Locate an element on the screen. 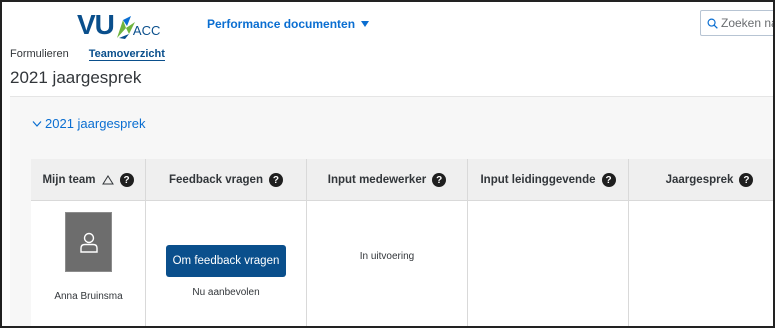  column-header-label: Feedback vragen is located at coordinates (216, 180).